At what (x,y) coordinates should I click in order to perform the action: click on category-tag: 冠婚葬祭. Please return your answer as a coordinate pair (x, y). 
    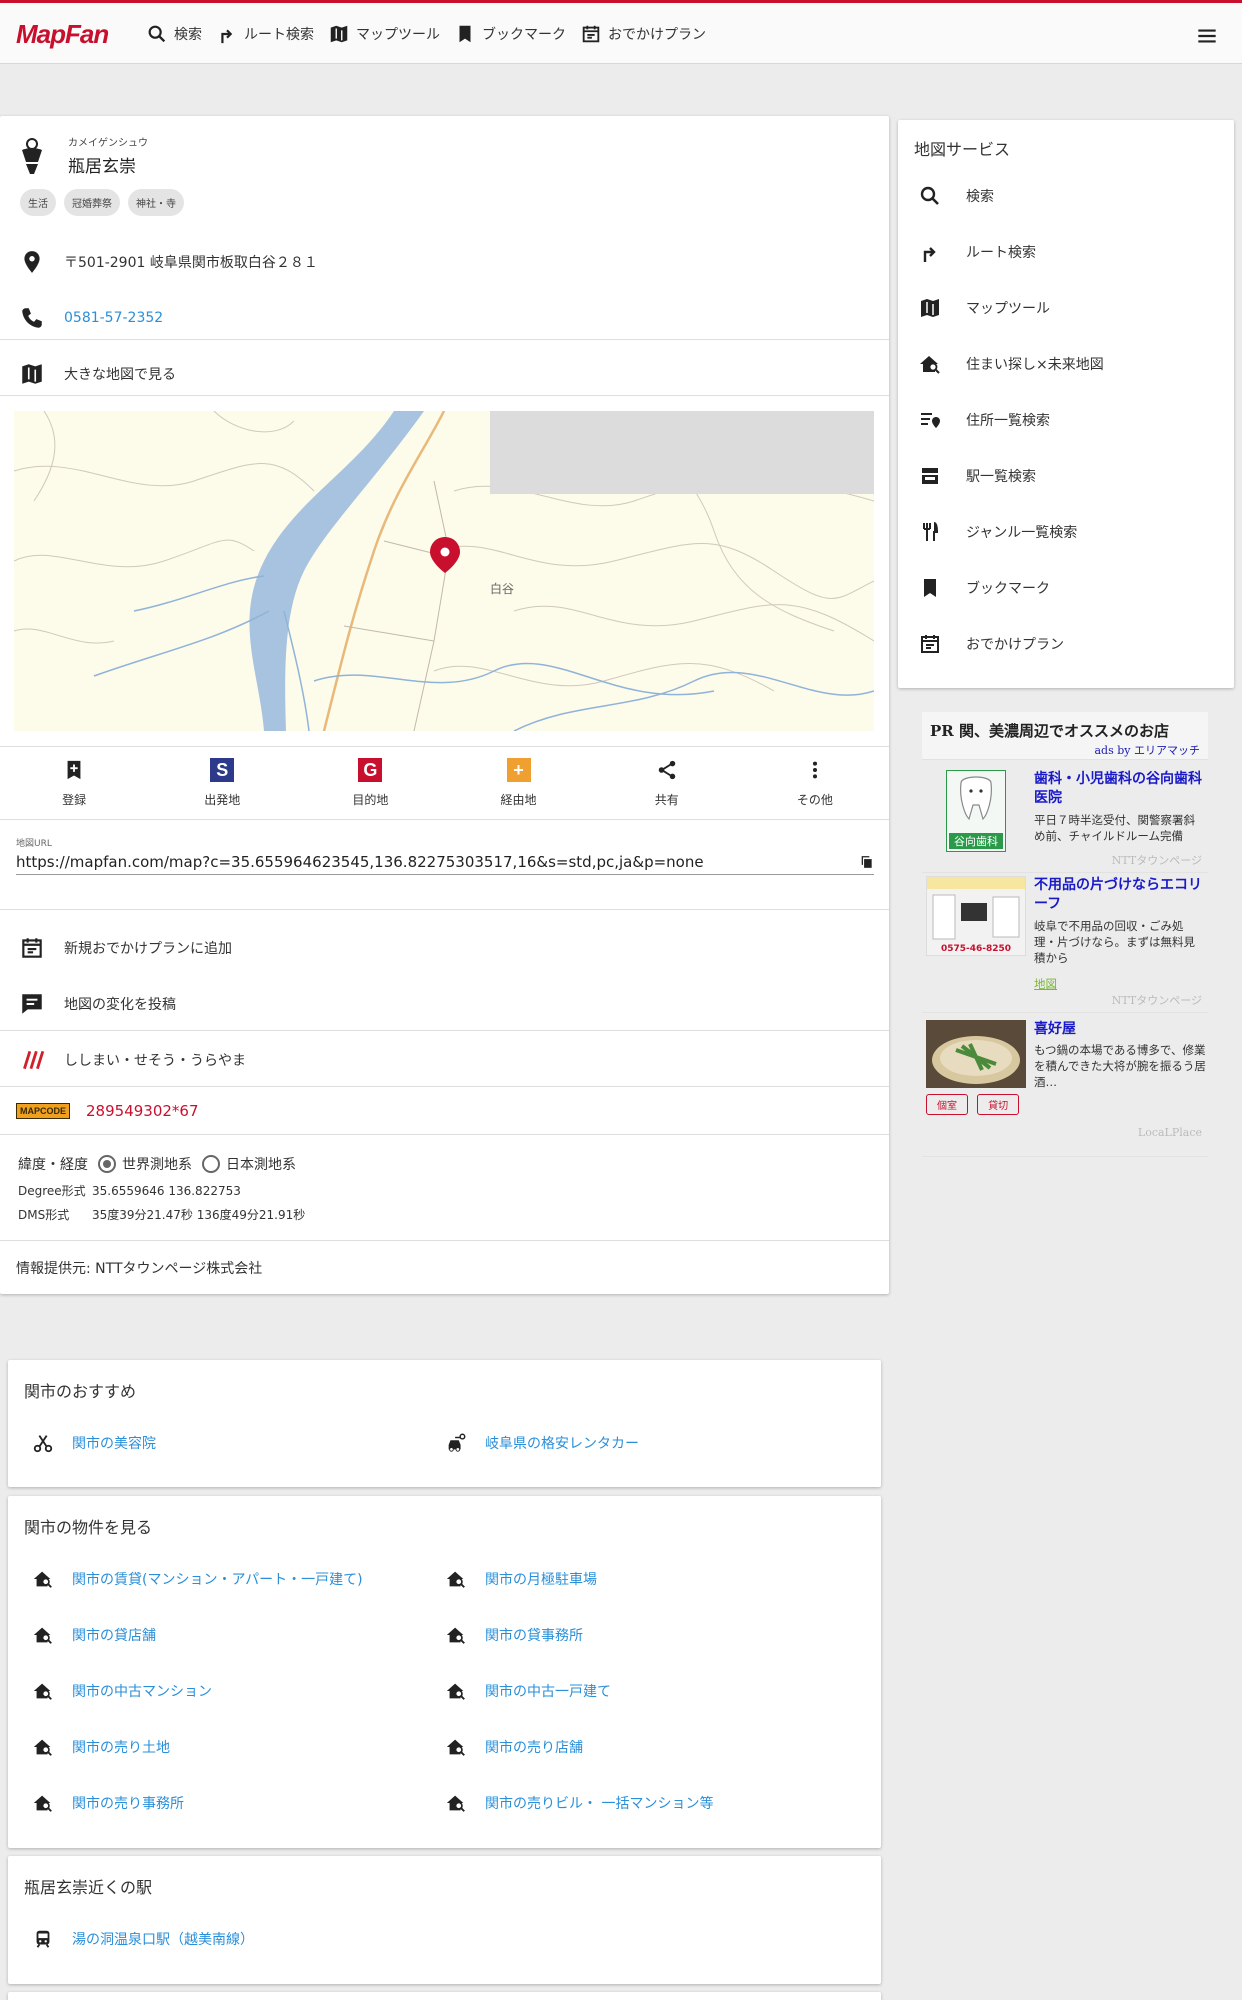
    Looking at the image, I should click on (92, 202).